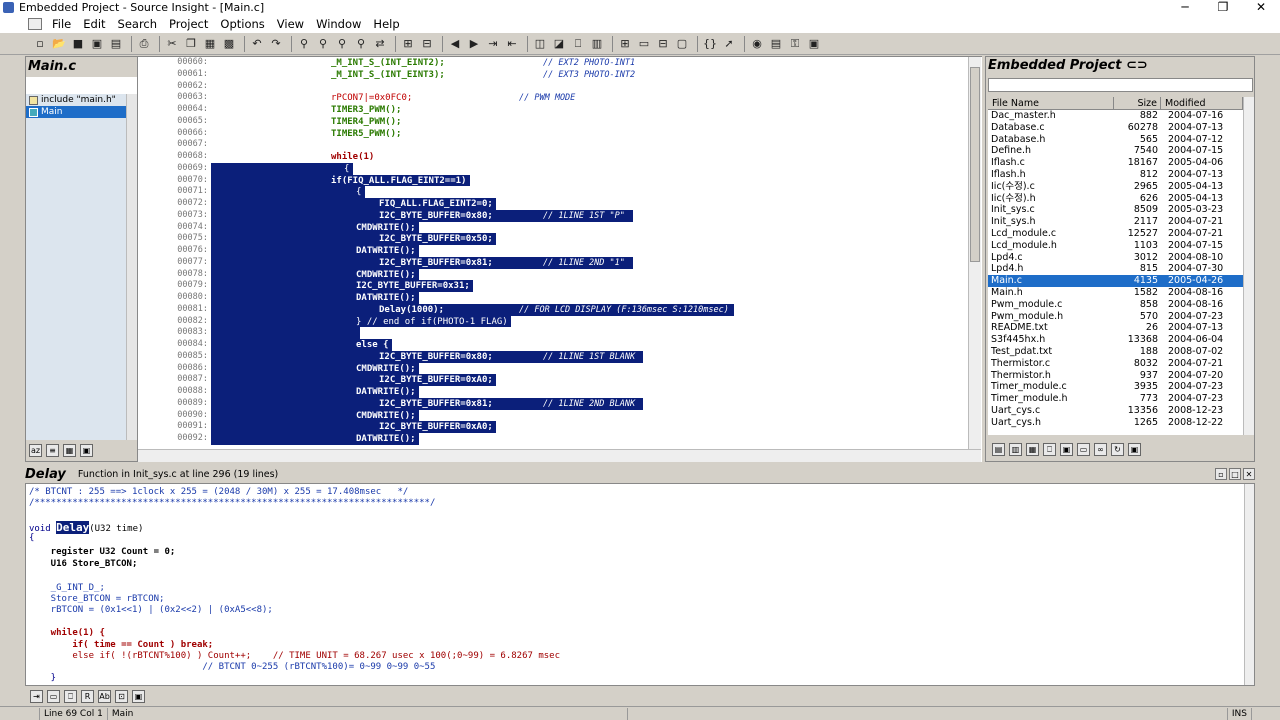  I want to click on file-row: Uart_cys.c 13356 2008-12-23, so click(1115, 411).